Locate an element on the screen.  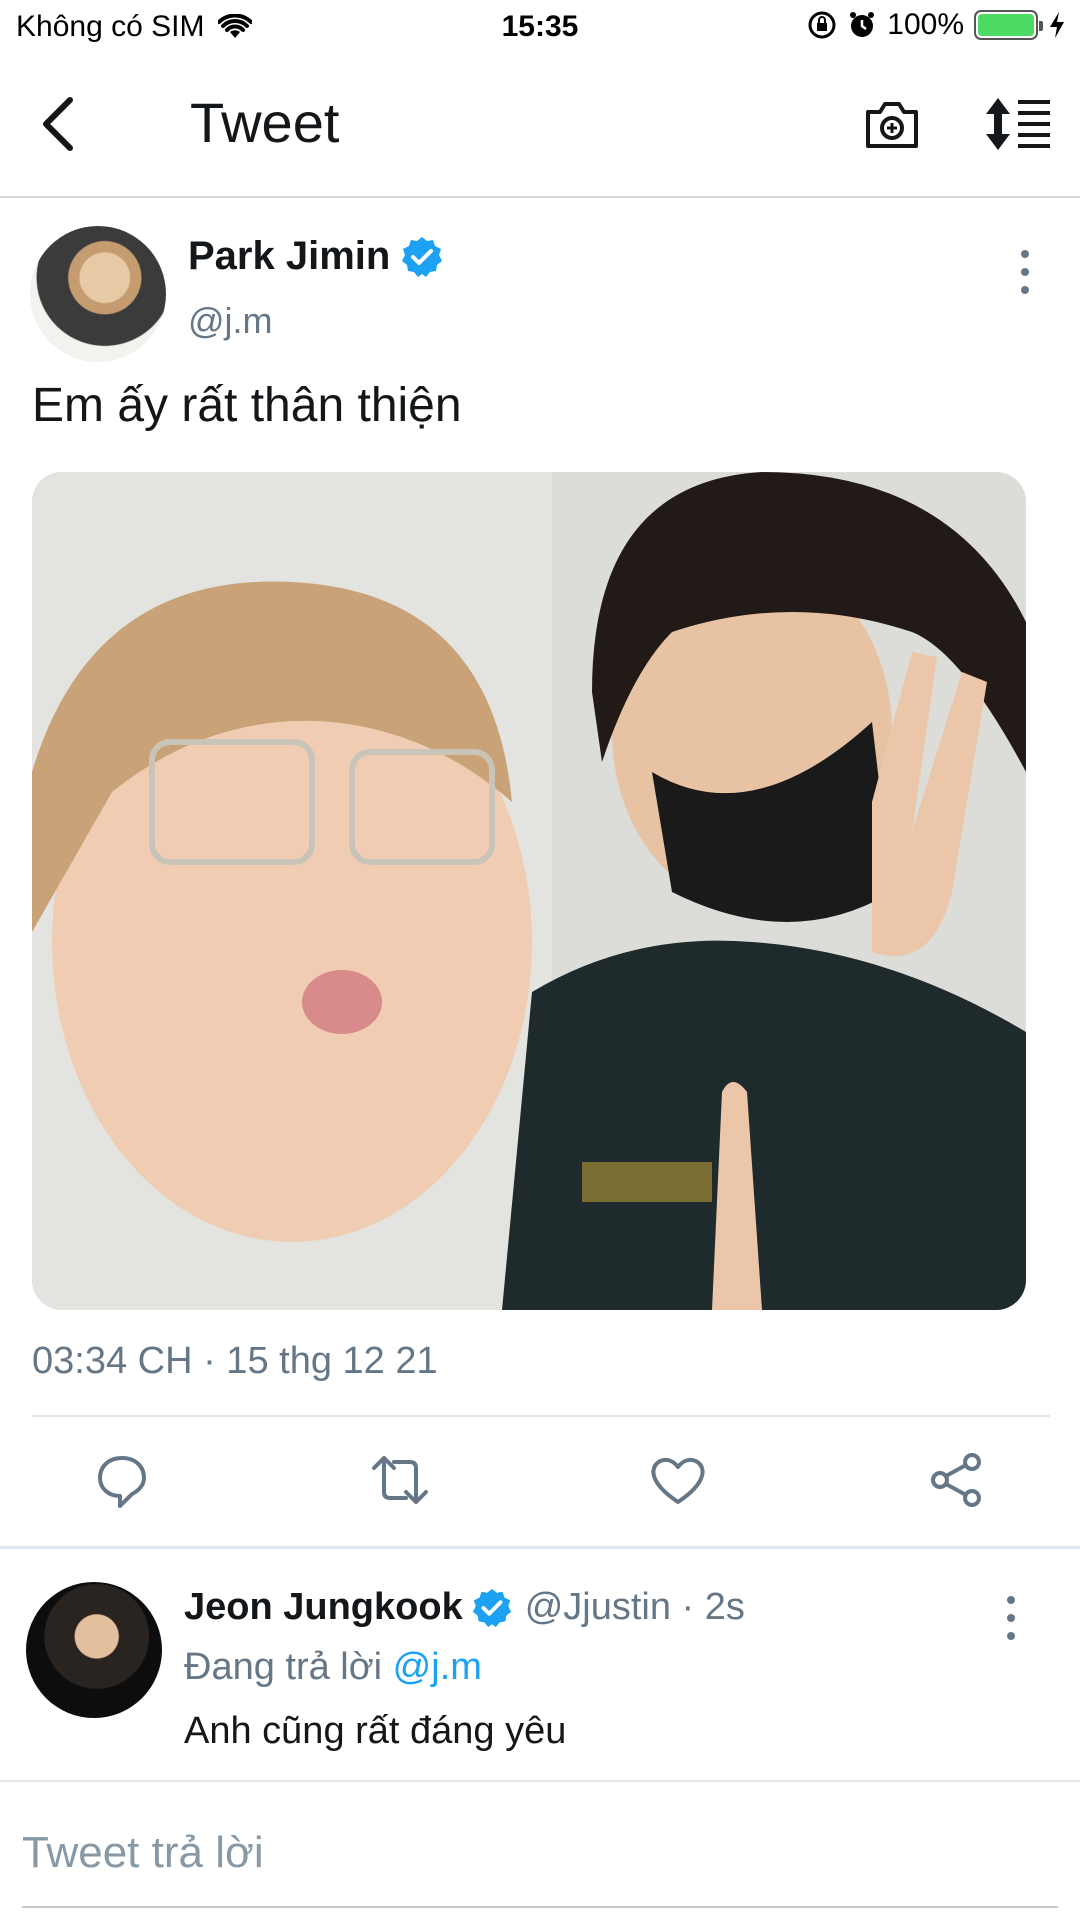
reply-composer is located at coordinates (540, 1850).